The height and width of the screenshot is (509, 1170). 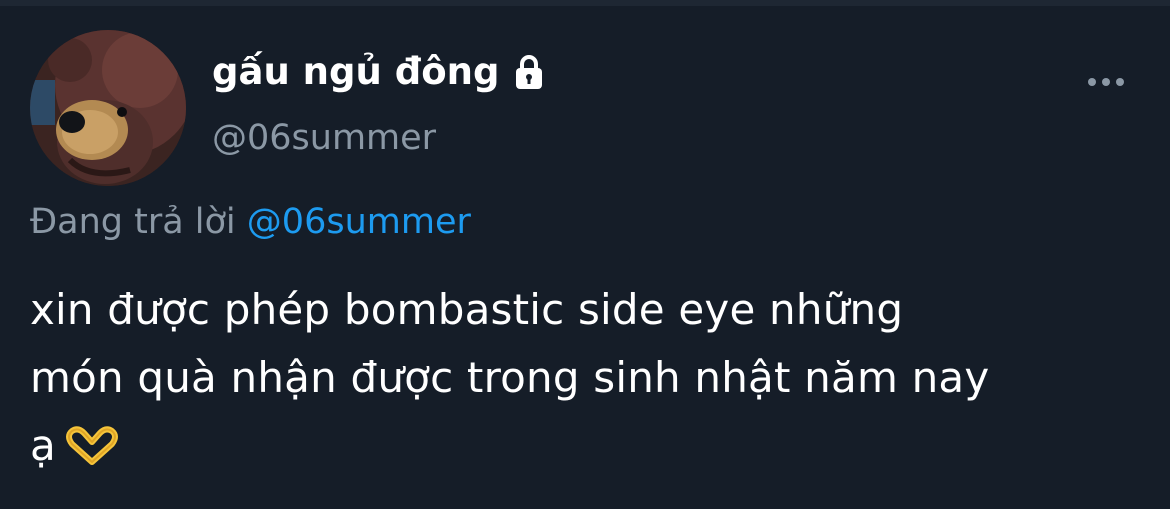 What do you see at coordinates (595, 446) in the screenshot?
I see `tweet-text-line-last: ạ` at bounding box center [595, 446].